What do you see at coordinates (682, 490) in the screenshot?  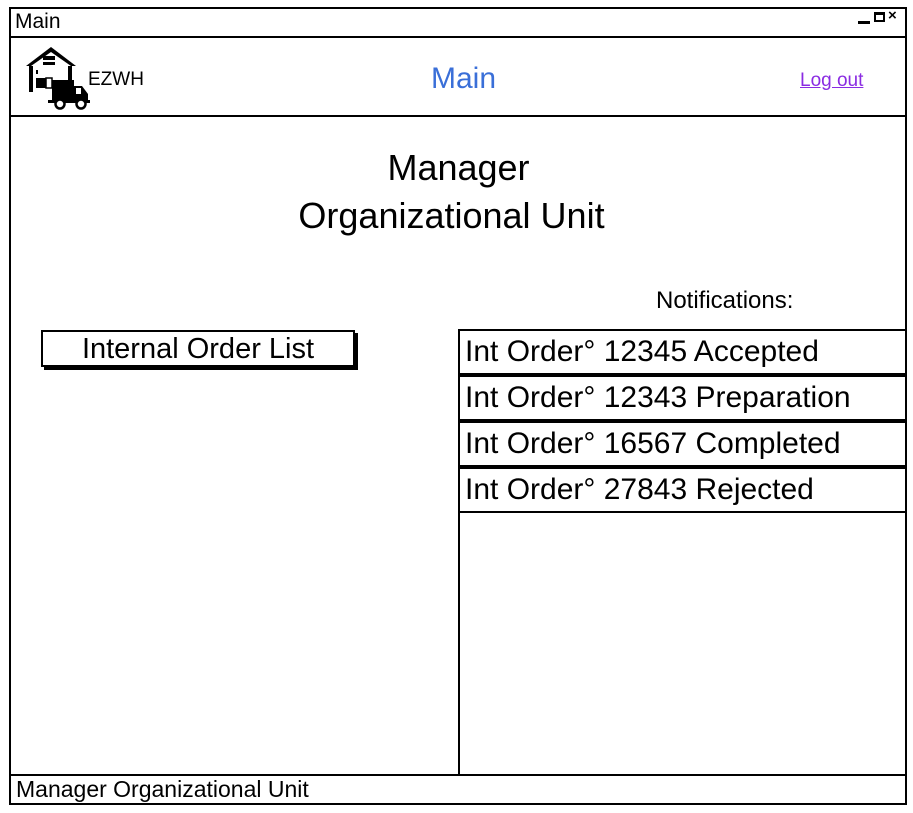 I see `notification-item: Int Order° 27843 Rejected` at bounding box center [682, 490].